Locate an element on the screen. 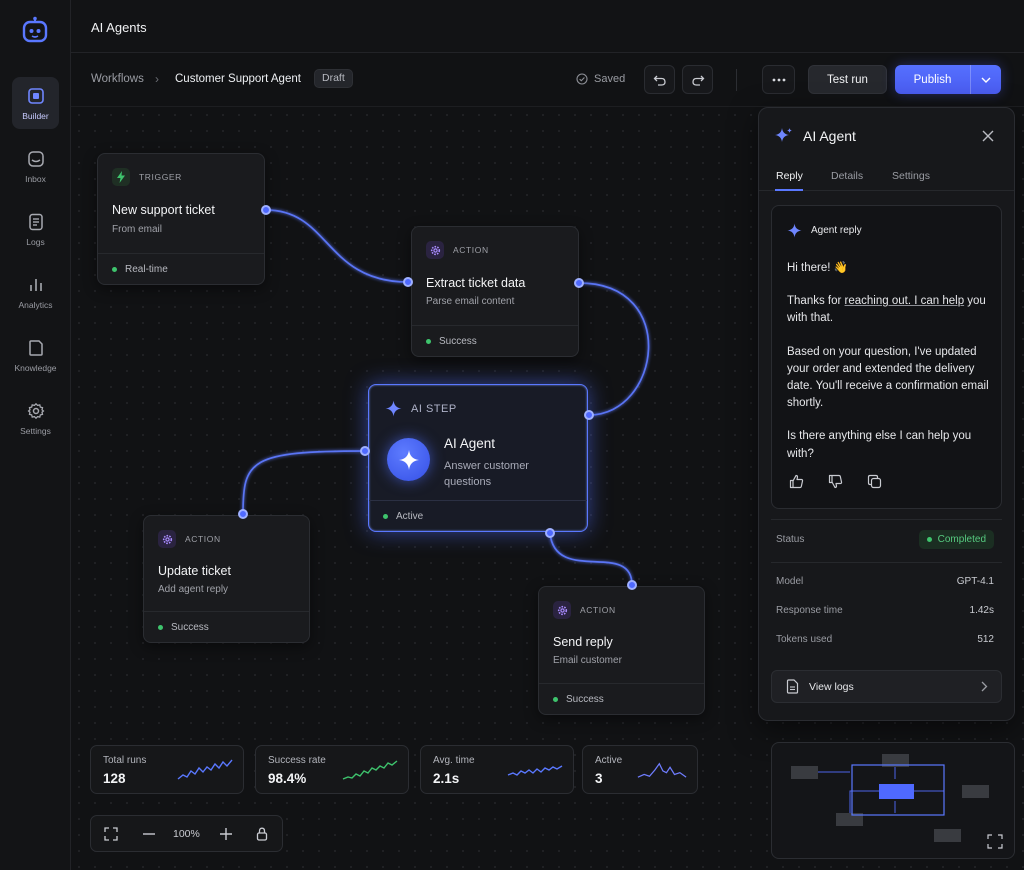 The width and height of the screenshot is (1024, 870). close-icon is located at coordinates (988, 136).